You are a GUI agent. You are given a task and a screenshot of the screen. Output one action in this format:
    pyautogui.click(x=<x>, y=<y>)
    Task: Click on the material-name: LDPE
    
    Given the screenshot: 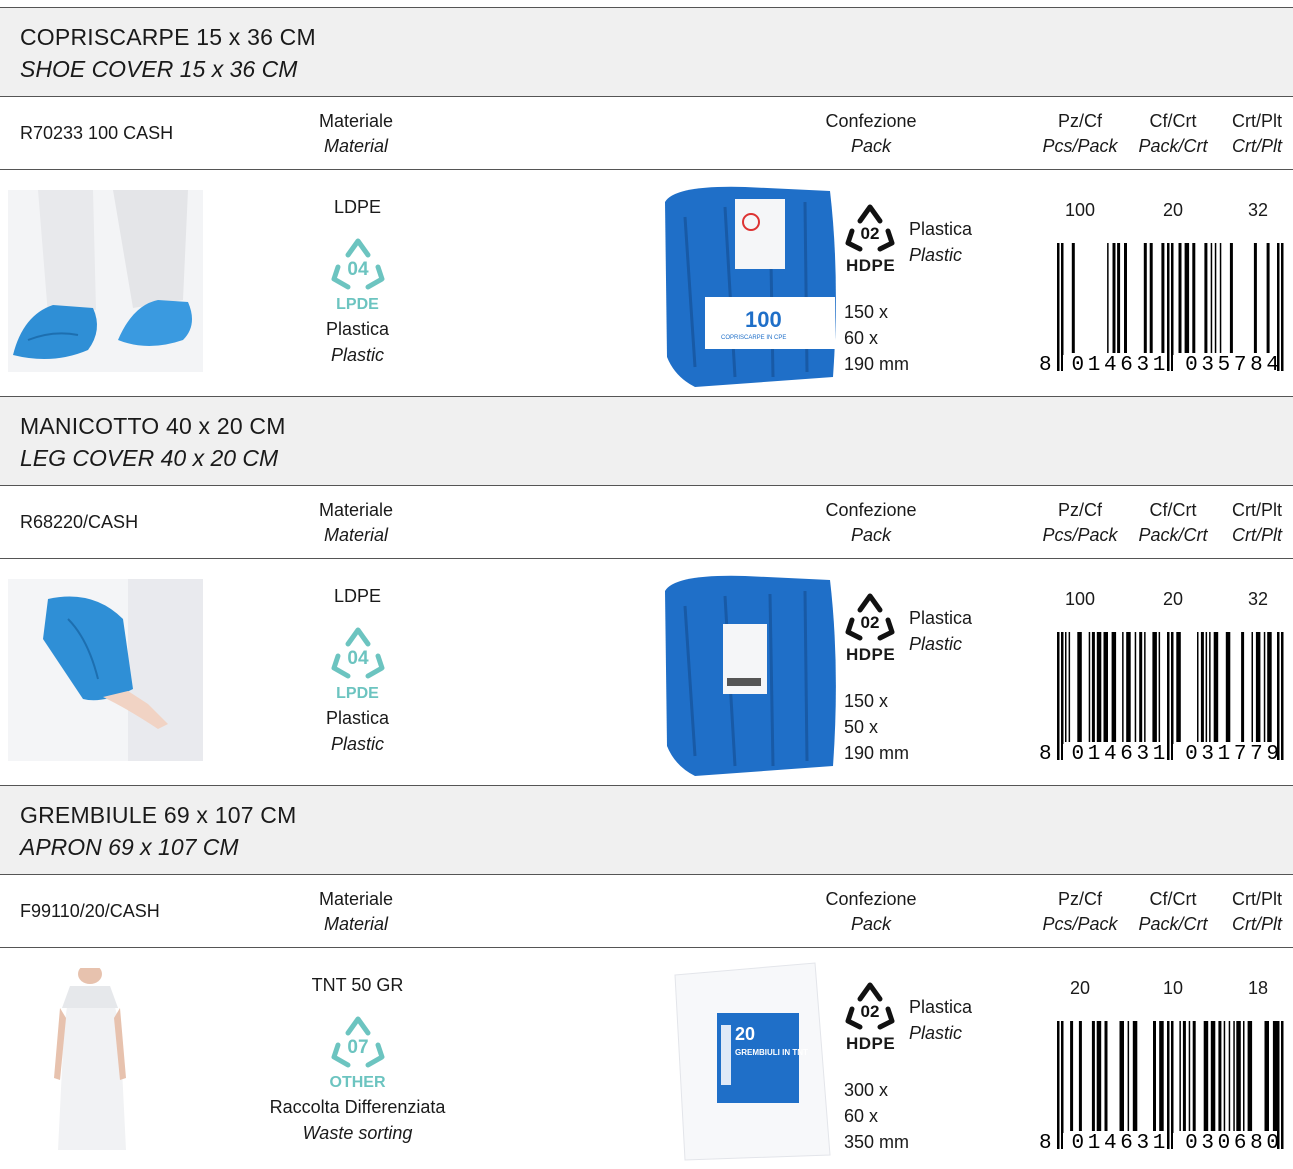 What is the action you would take?
    pyautogui.click(x=357, y=596)
    